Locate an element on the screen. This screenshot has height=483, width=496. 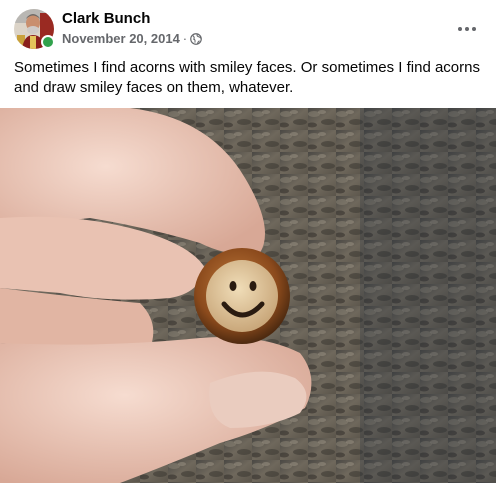
post-date: November 20, 2014 is located at coordinates (121, 39).